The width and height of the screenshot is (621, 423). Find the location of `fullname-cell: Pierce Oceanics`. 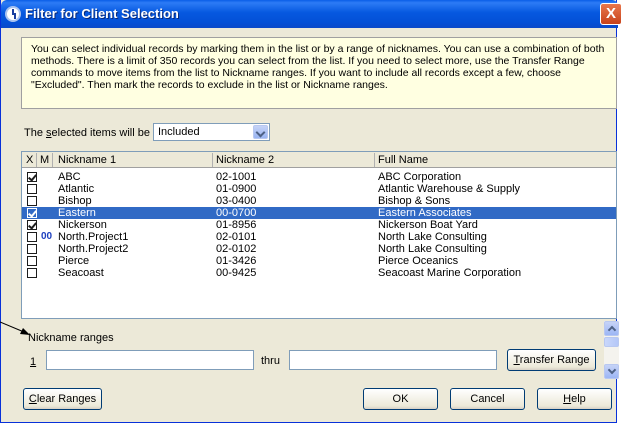

fullname-cell: Pierce Oceanics is located at coordinates (418, 261).